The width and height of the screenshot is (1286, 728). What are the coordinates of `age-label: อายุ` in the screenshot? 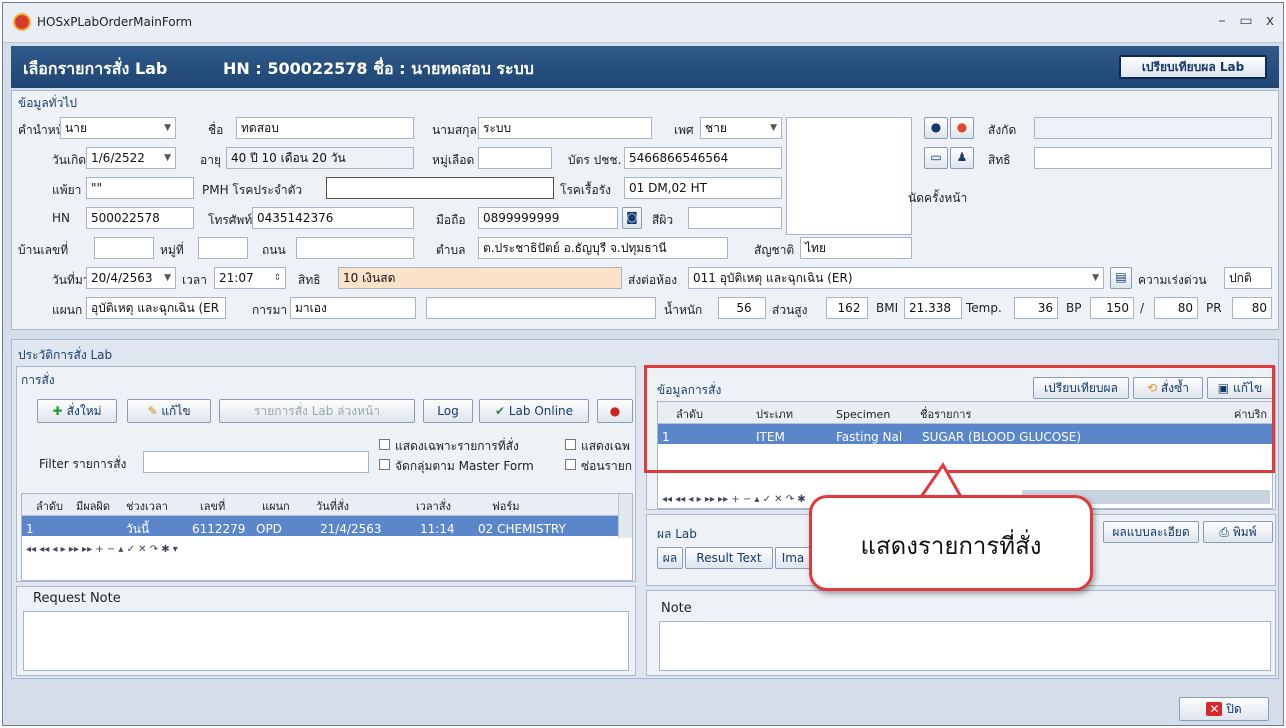 It's located at (210, 160).